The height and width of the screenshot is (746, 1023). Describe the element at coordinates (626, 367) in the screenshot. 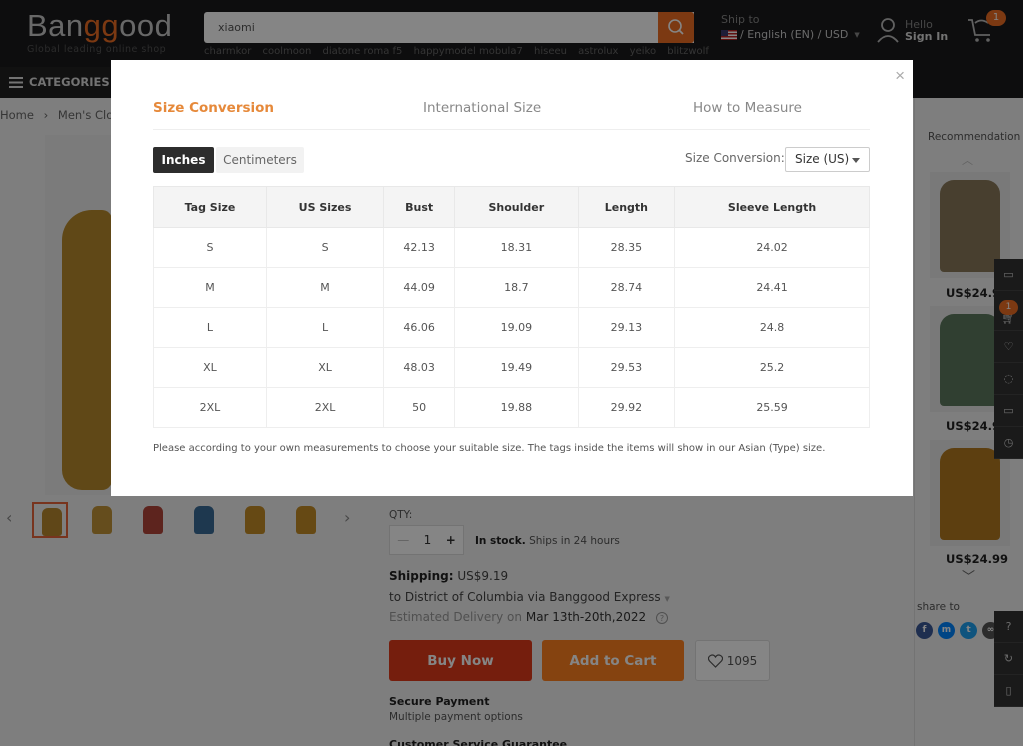

I see `table-cell: 29.53` at that location.